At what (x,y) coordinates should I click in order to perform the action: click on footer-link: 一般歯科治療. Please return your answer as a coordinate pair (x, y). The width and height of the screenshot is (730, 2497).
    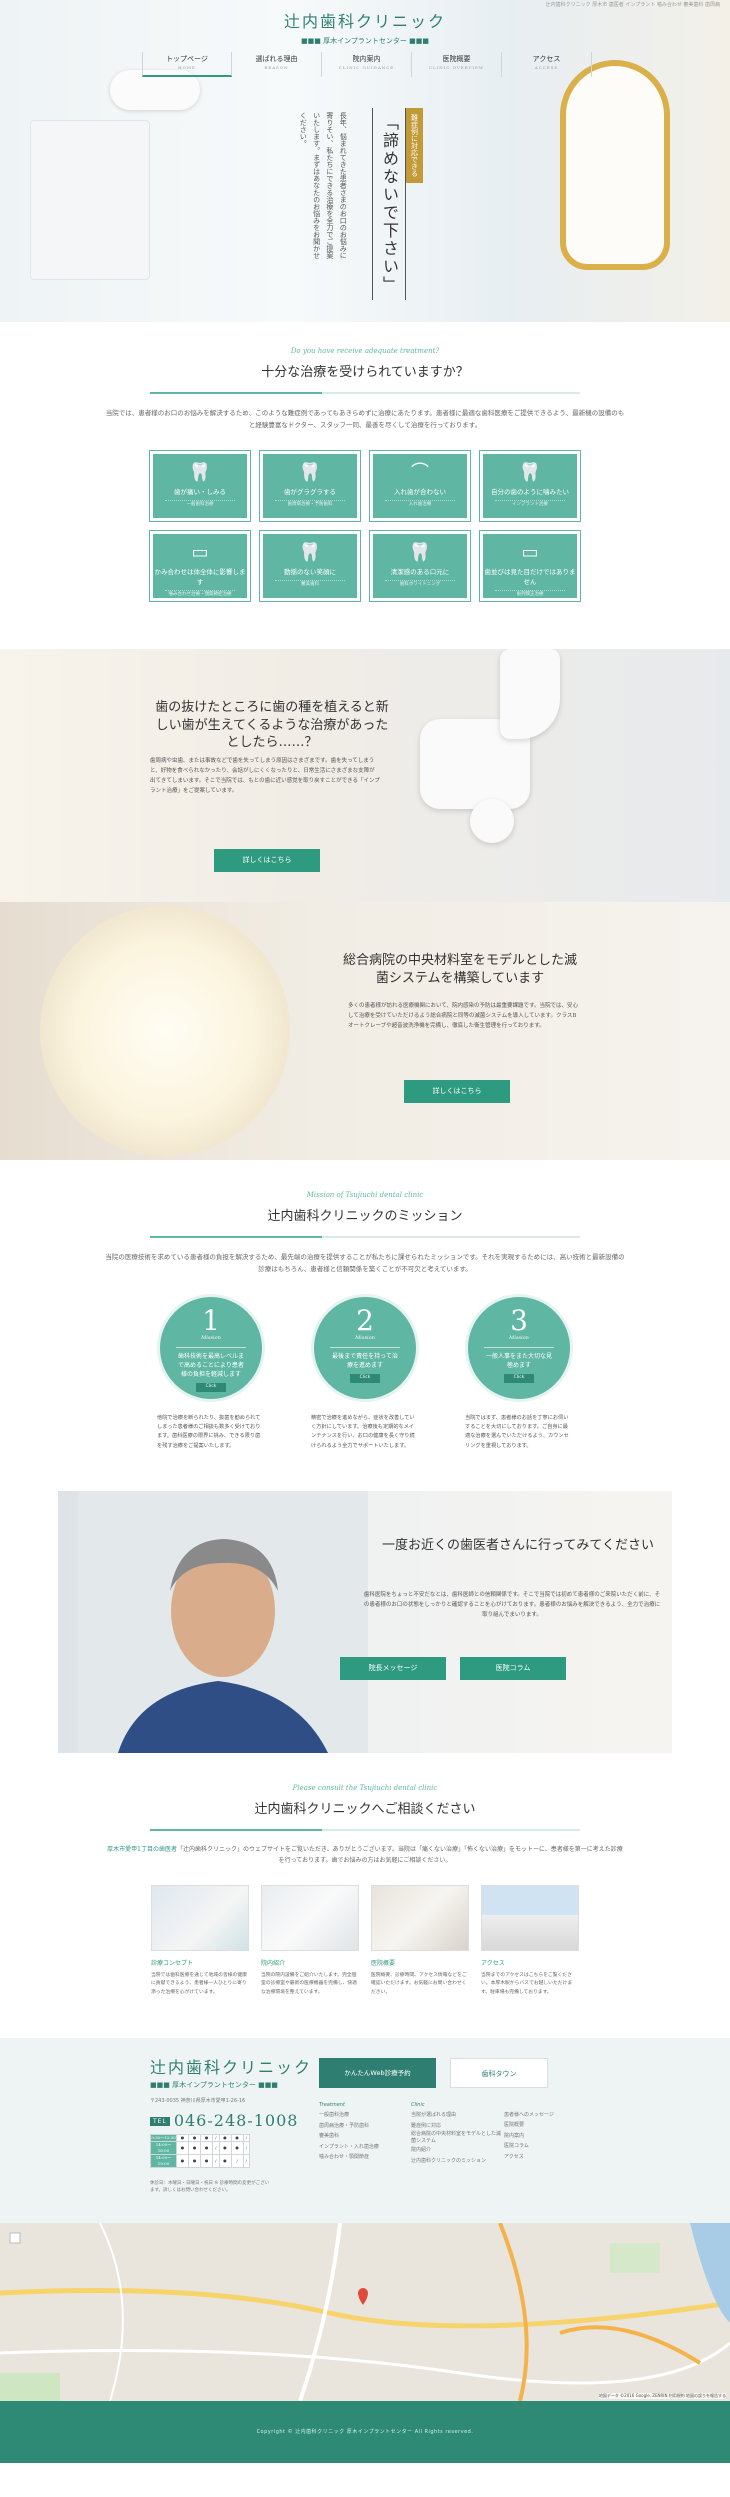
    Looking at the image, I should click on (369, 2115).